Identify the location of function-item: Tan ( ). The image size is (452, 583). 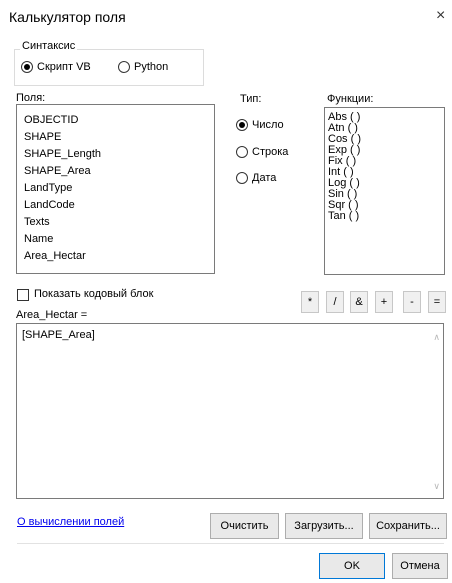
(343, 216).